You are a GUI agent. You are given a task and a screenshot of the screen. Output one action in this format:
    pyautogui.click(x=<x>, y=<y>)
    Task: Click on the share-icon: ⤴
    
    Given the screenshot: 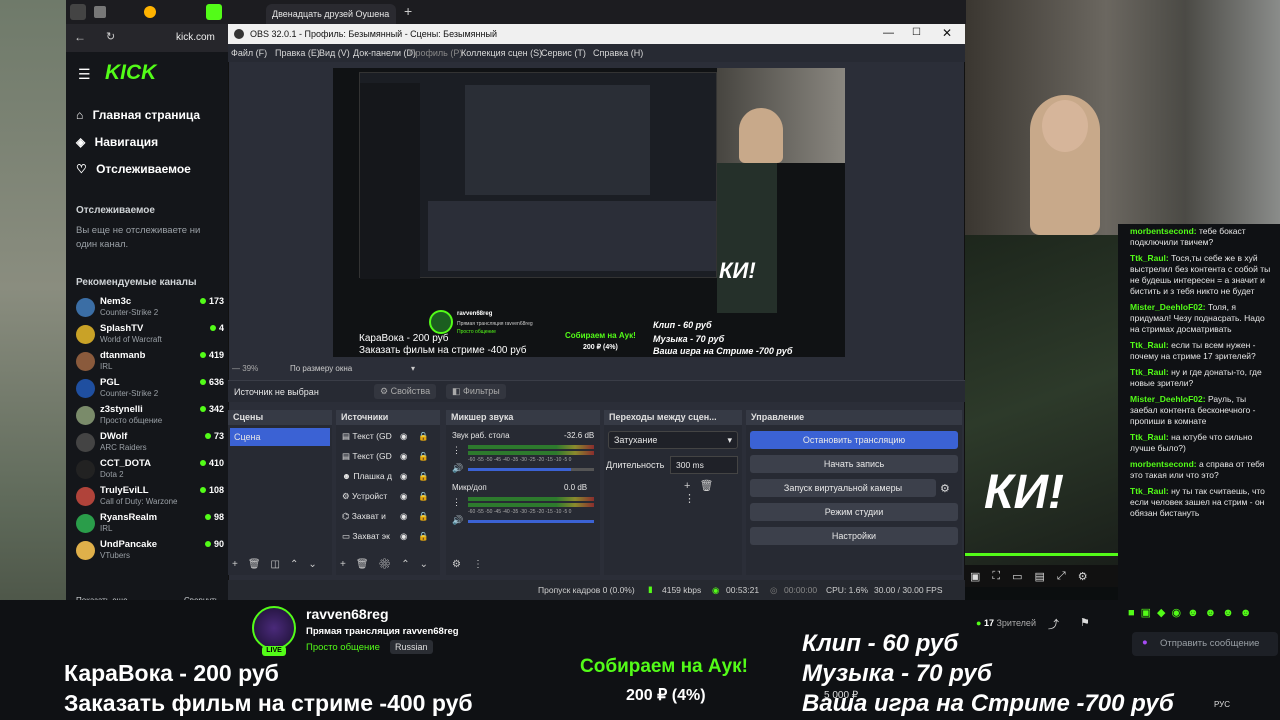 What is the action you would take?
    pyautogui.click(x=1053, y=624)
    